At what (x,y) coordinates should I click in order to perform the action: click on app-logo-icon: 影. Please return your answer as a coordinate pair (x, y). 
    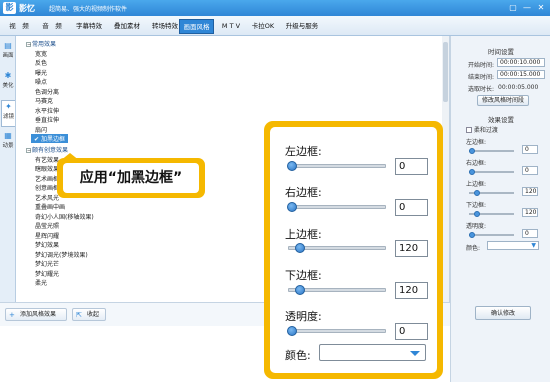
    Looking at the image, I should click on (9, 8).